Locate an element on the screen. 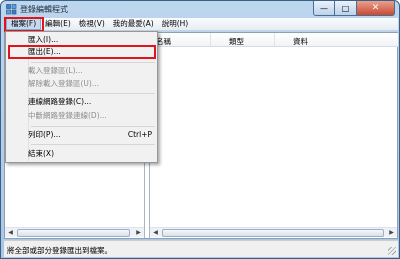 The image size is (400, 259). resize-grip-icon is located at coordinates (392, 251).